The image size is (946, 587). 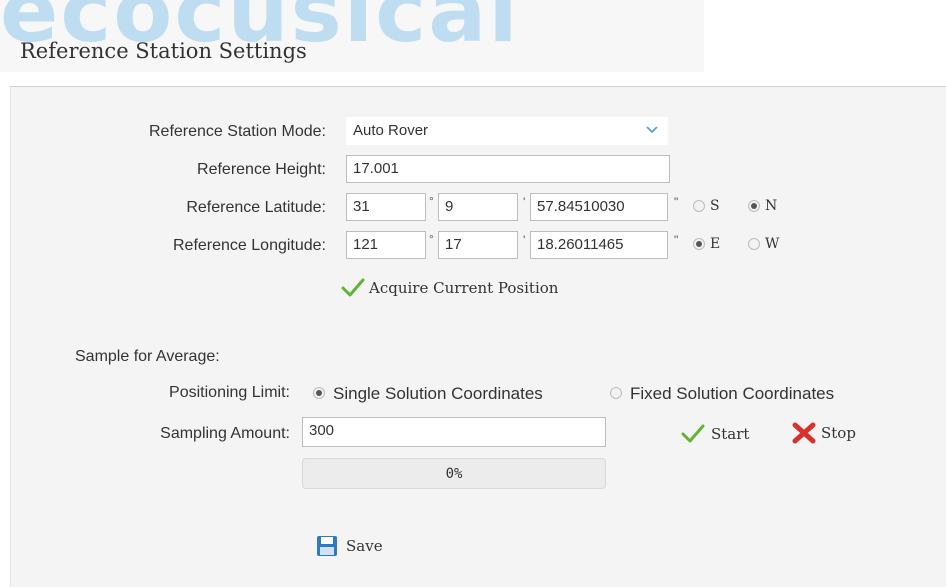 What do you see at coordinates (732, 393) in the screenshot?
I see `fixed-solution-label: Fixed Solution Coordinates` at bounding box center [732, 393].